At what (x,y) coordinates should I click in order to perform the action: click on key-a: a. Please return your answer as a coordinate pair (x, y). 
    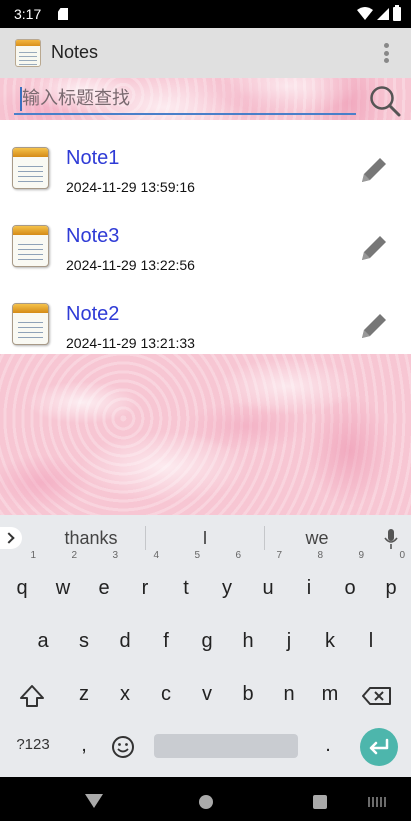
    Looking at the image, I should click on (43, 641).